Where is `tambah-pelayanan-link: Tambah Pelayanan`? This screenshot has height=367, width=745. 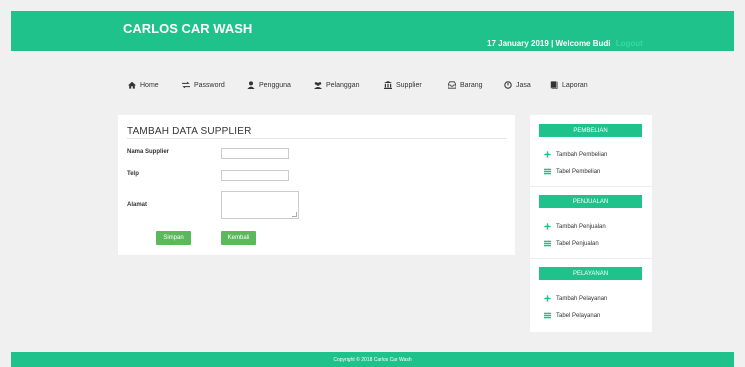 tambah-pelayanan-link: Tambah Pelayanan is located at coordinates (575, 298).